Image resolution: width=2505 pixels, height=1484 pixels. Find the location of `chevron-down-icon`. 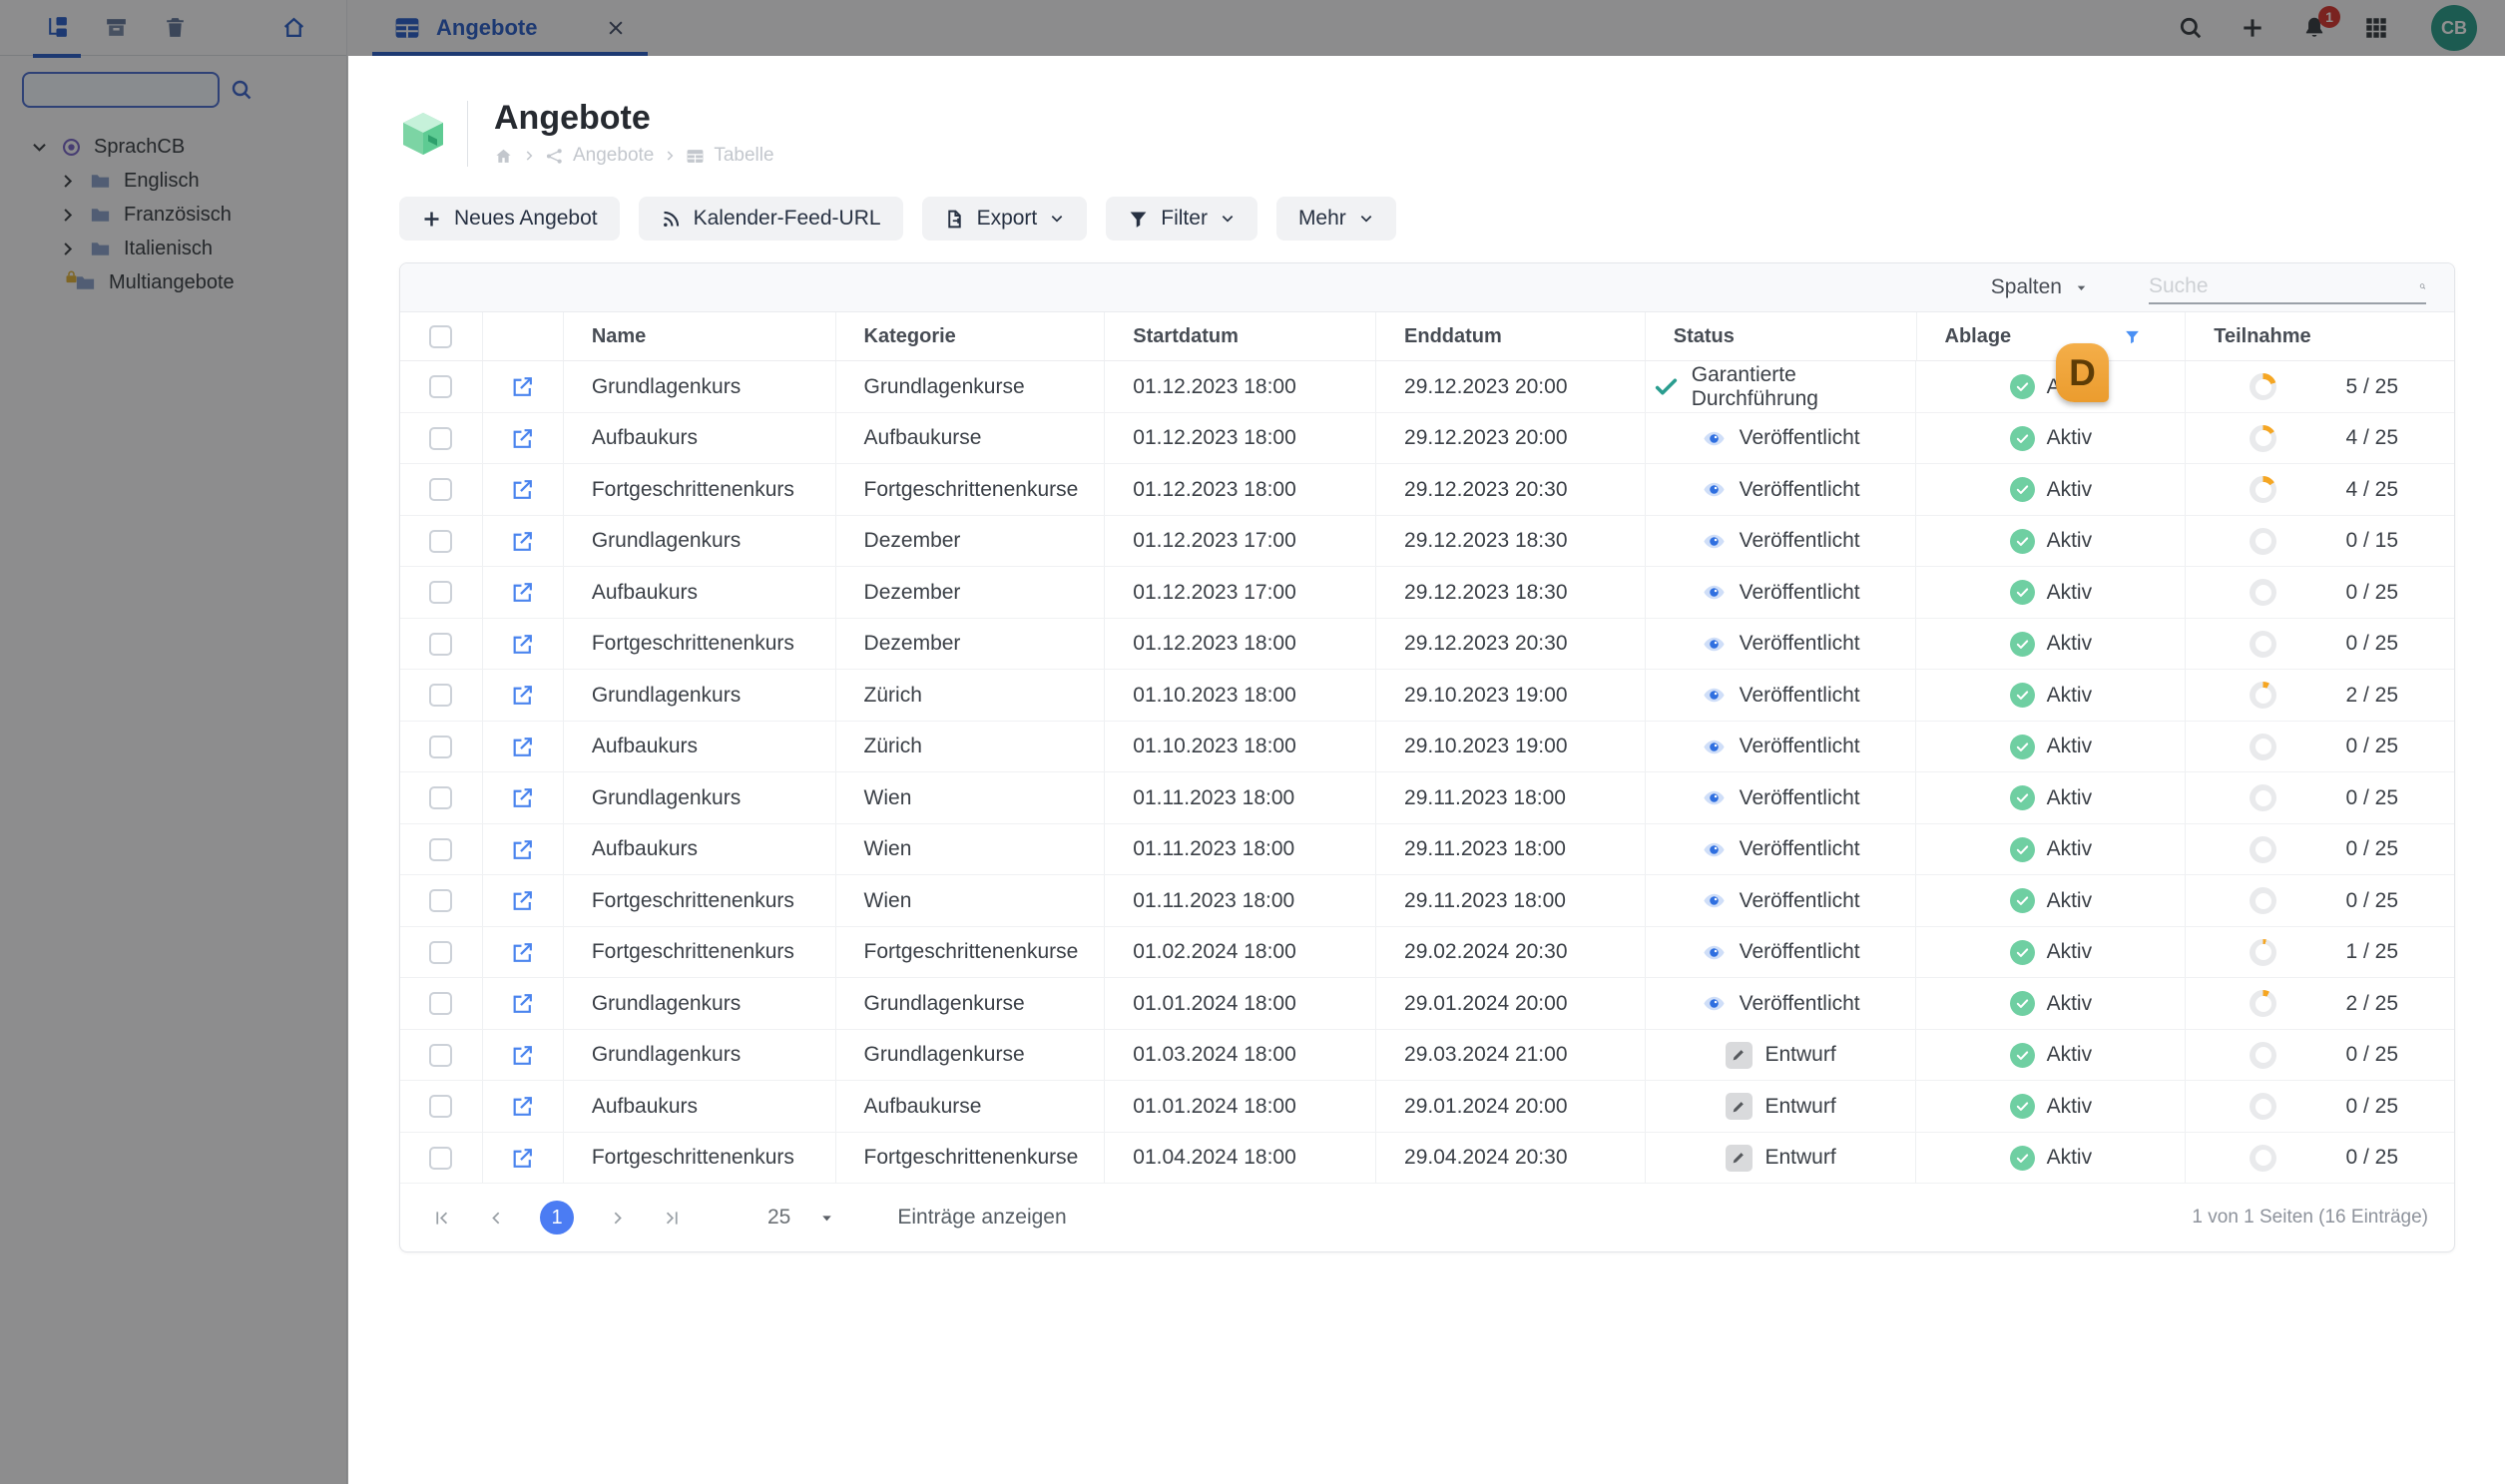

chevron-down-icon is located at coordinates (39, 147).